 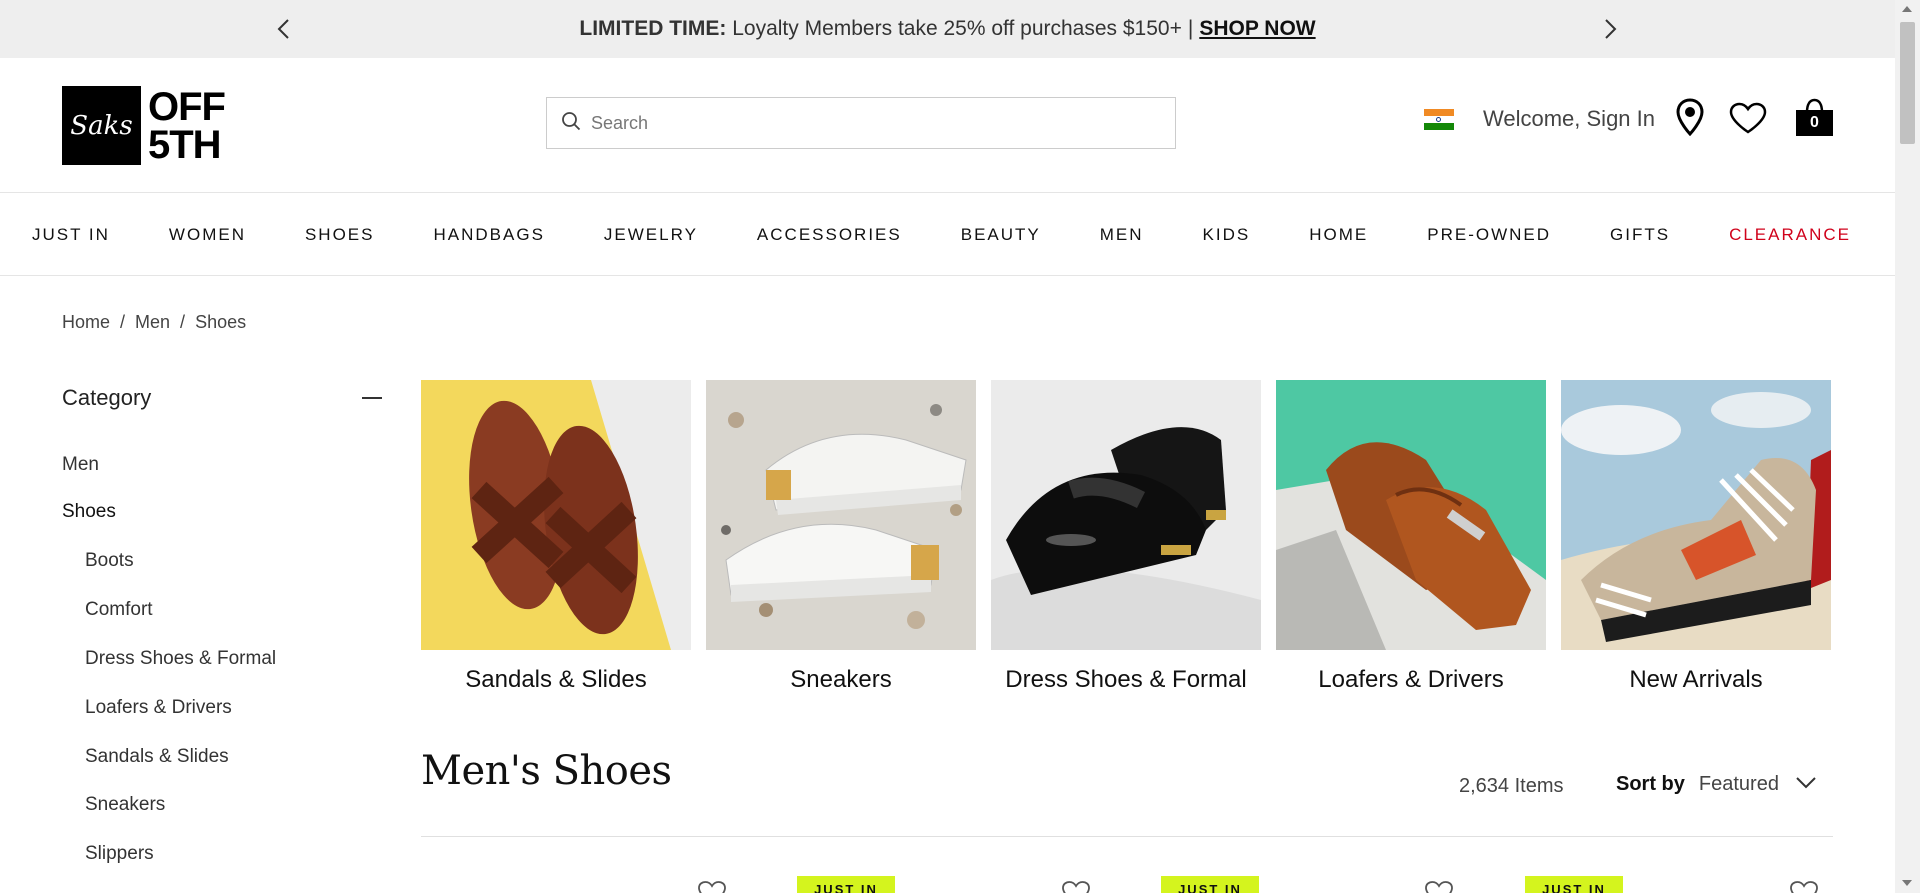 What do you see at coordinates (841, 679) in the screenshot?
I see `tile-label: Sneakers` at bounding box center [841, 679].